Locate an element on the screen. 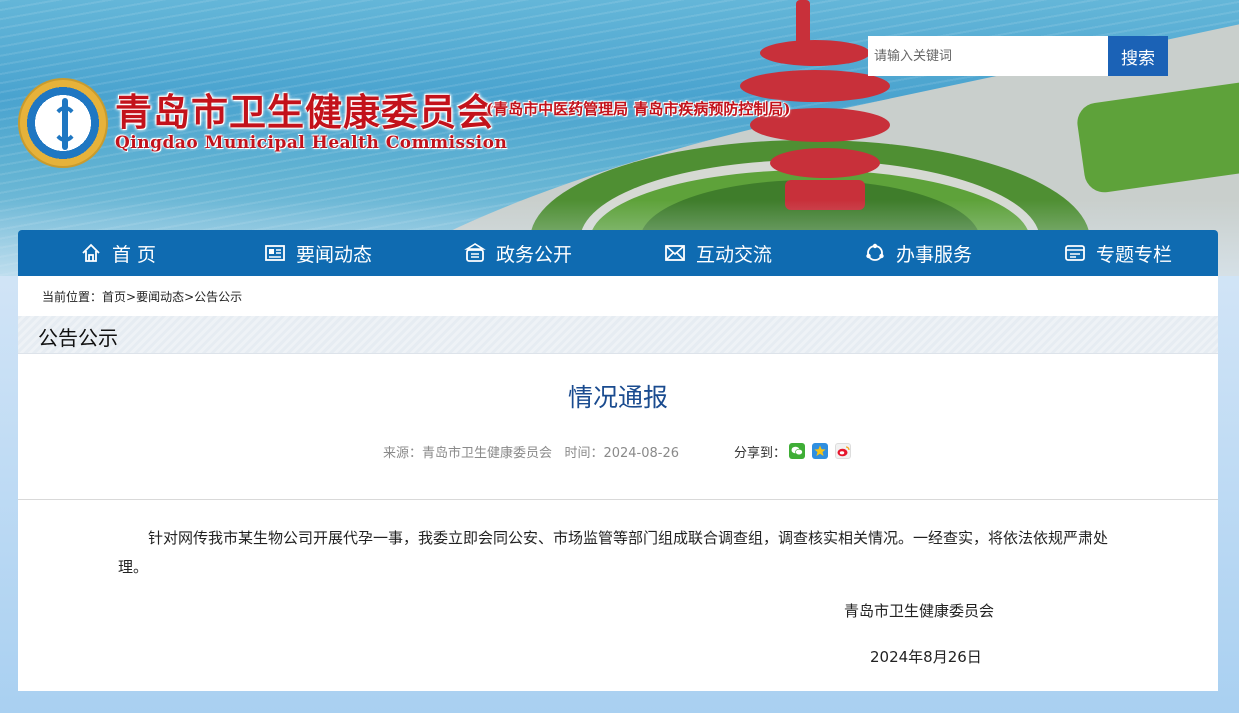  main-nav: 首 页 要闻动态 政务公开 互动交流 办事服务 专题专栏 is located at coordinates (618, 253).